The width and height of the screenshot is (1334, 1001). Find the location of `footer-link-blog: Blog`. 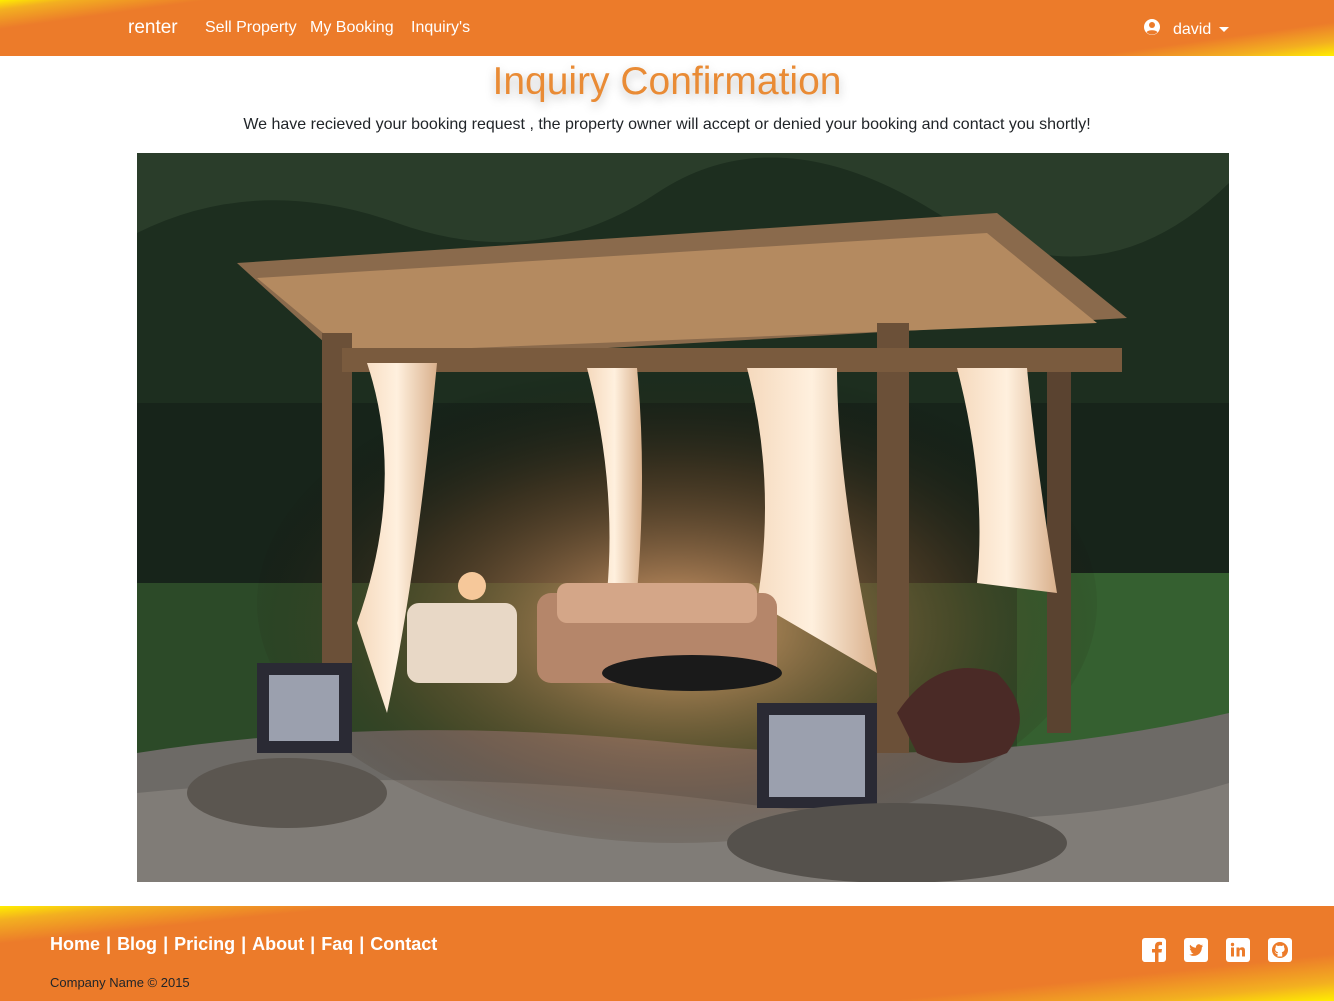

footer-link-blog: Blog is located at coordinates (137, 944).